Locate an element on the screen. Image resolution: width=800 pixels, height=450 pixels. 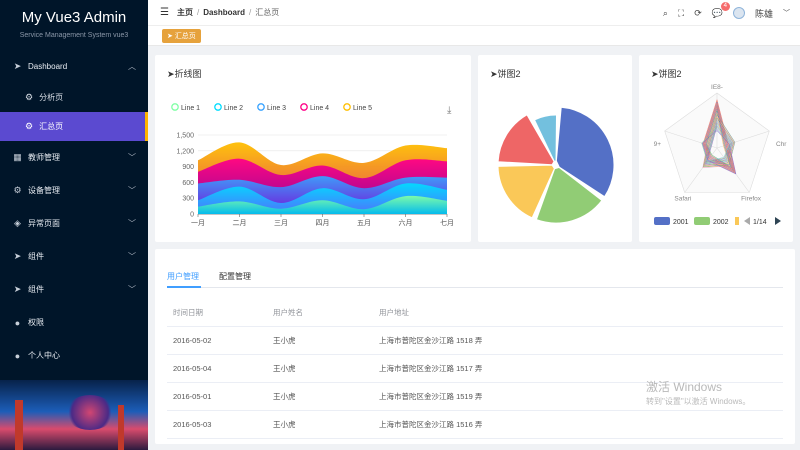
grid-icon: ▦ is located at coordinates (17, 157).